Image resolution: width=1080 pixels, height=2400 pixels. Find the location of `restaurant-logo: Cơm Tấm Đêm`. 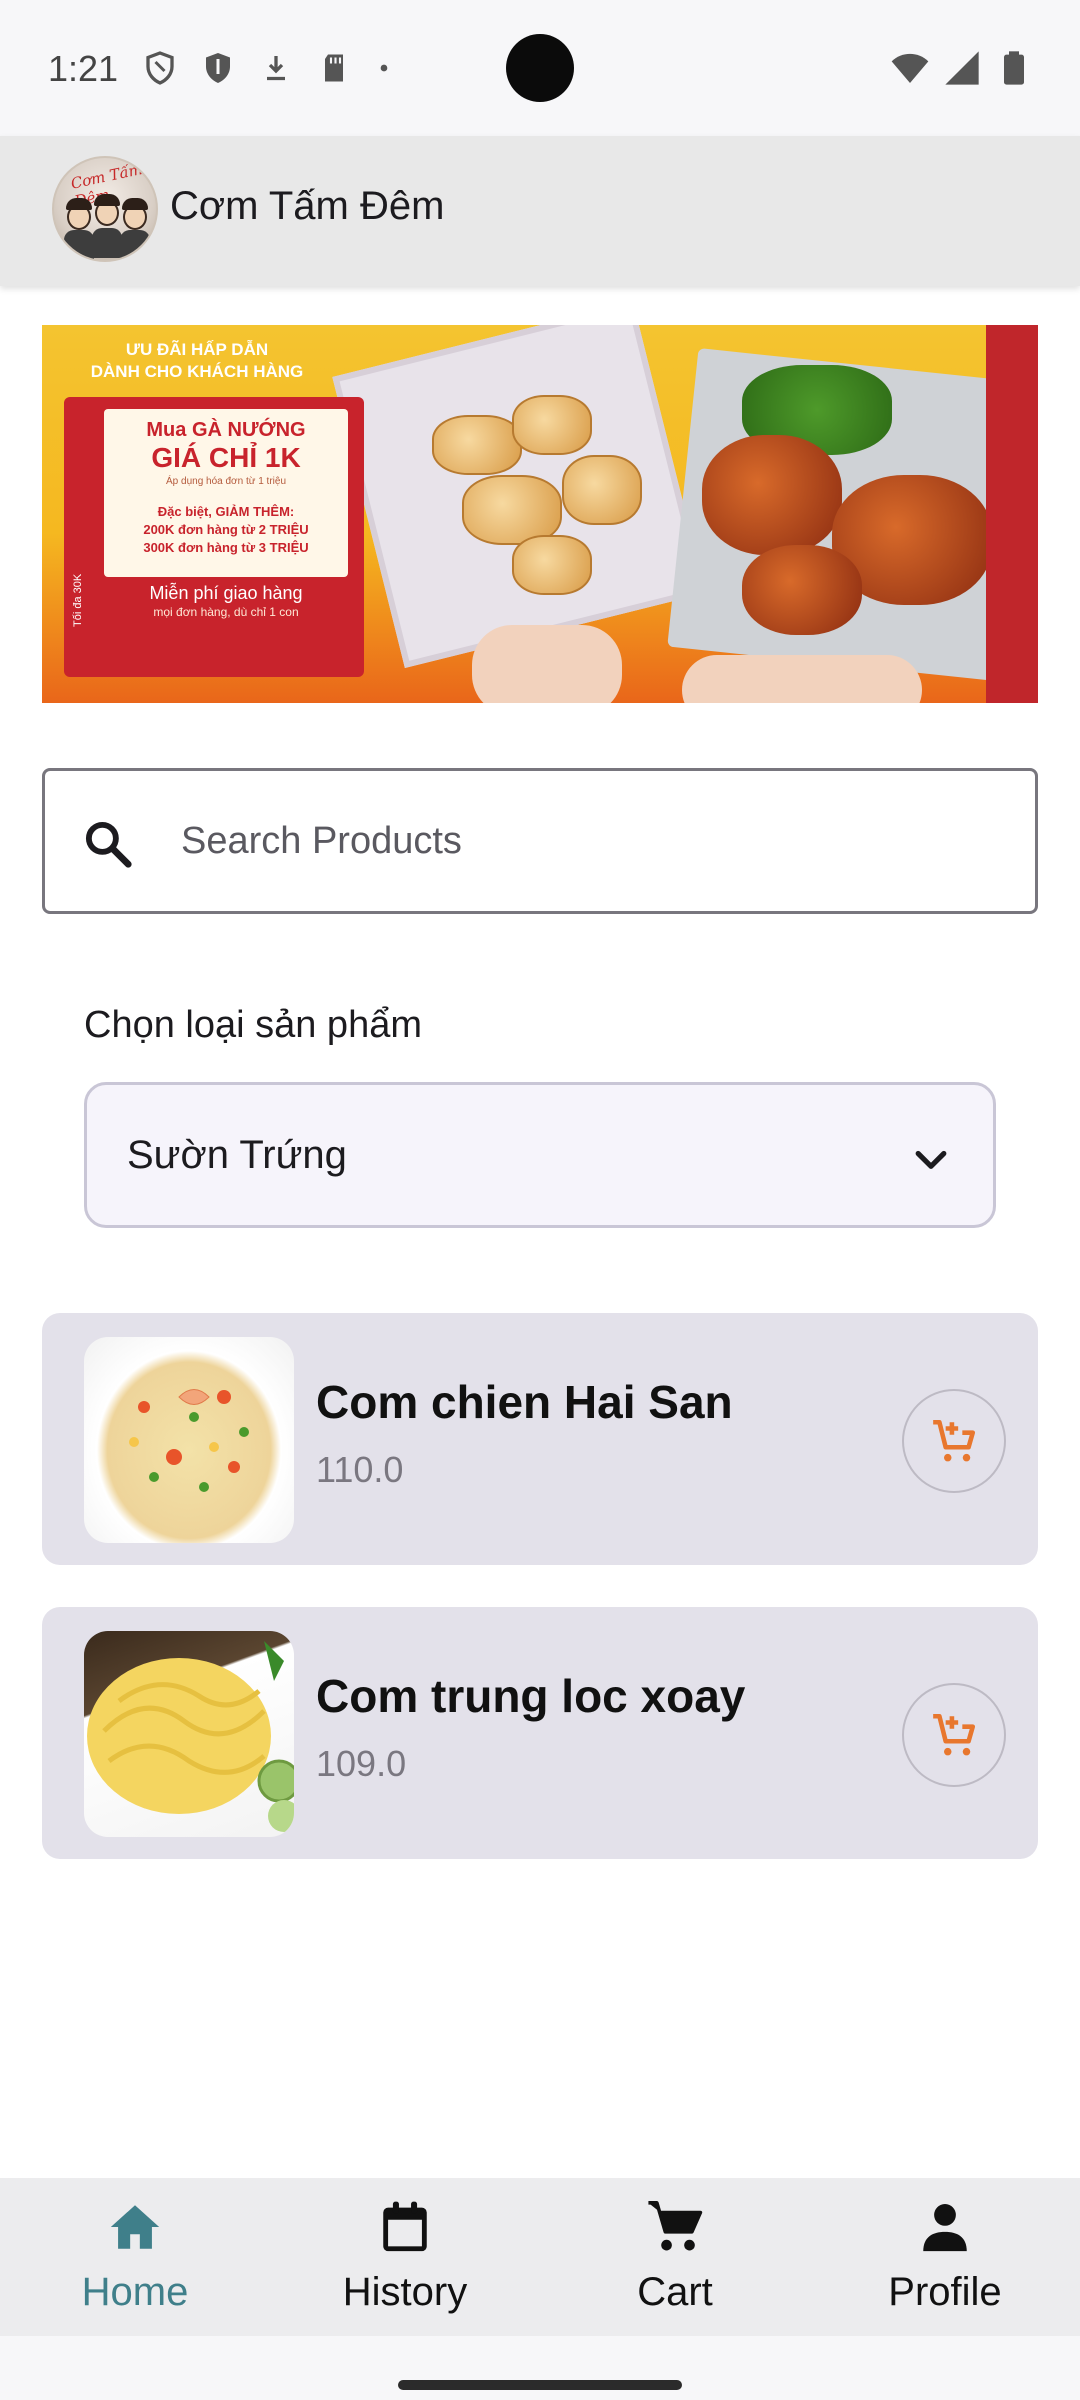

restaurant-logo: Cơm Tấm Đêm is located at coordinates (105, 209).